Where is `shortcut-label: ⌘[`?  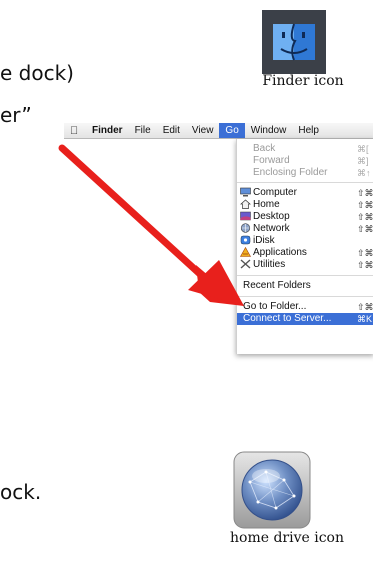
shortcut-label: ⌘[ is located at coordinates (363, 149).